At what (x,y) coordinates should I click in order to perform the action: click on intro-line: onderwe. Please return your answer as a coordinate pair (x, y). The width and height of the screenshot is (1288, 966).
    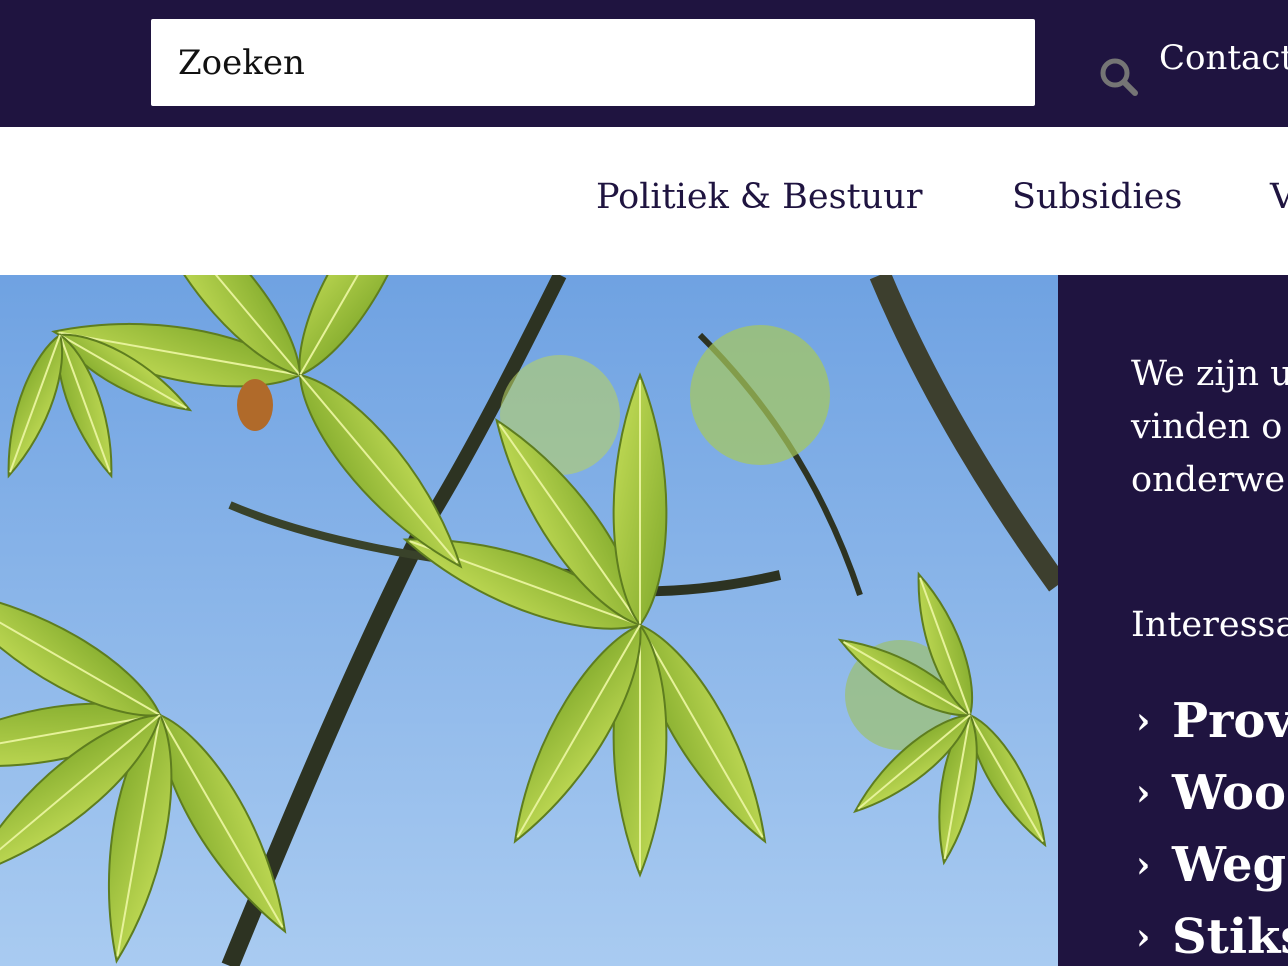
    Looking at the image, I should click on (1208, 480).